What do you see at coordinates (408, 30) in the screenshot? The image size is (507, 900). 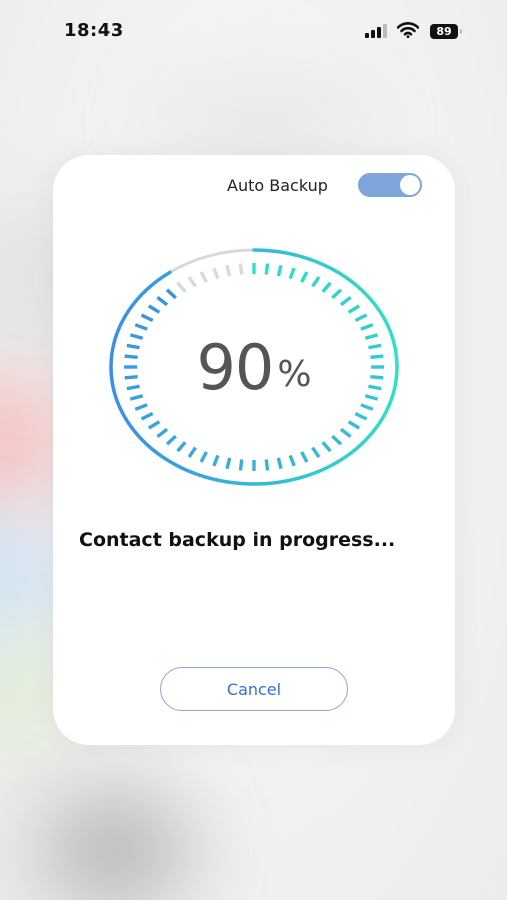 I see `wifi-icon` at bounding box center [408, 30].